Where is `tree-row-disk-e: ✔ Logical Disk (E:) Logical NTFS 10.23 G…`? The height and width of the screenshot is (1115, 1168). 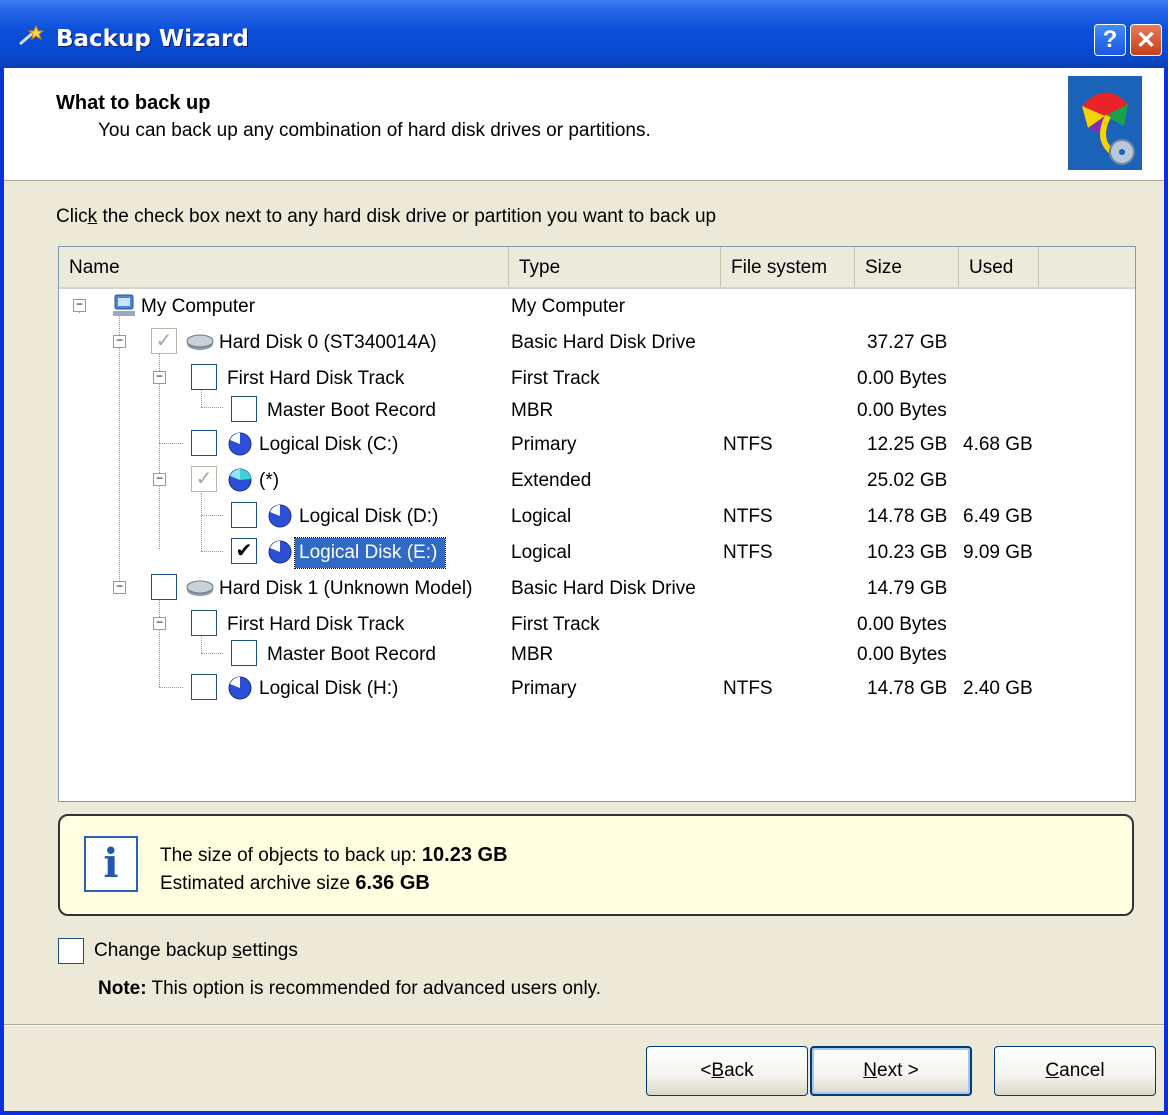
tree-row-disk-e: ✔ Logical Disk (E:) Logical NTFS 10.23 G… is located at coordinates (597, 553).